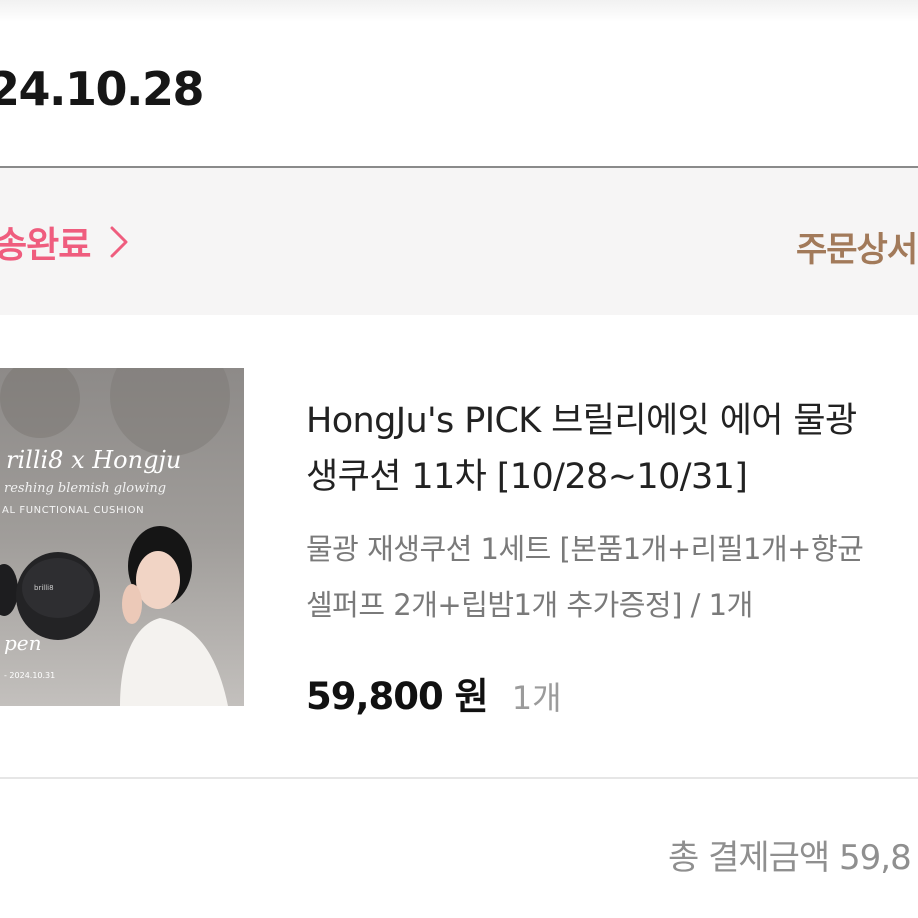 The width and height of the screenshot is (918, 918). What do you see at coordinates (29, 675) in the screenshot?
I see `image-date-text: - 2024.10.31` at bounding box center [29, 675].